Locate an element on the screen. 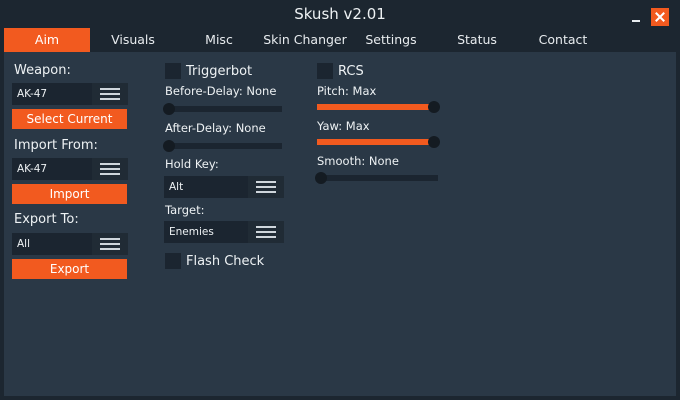 Image resolution: width=680 pixels, height=400 pixels. yaw-label: Yaw: Max is located at coordinates (343, 126).